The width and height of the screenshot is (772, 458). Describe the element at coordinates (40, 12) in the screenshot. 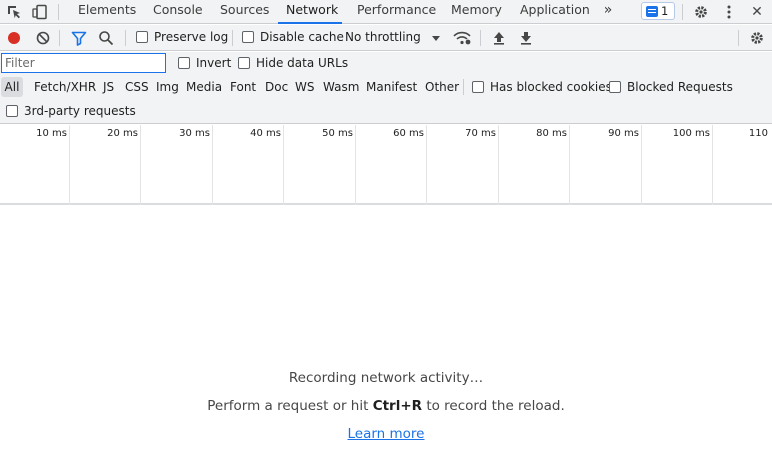

I see `device-toolbar-icon` at that location.